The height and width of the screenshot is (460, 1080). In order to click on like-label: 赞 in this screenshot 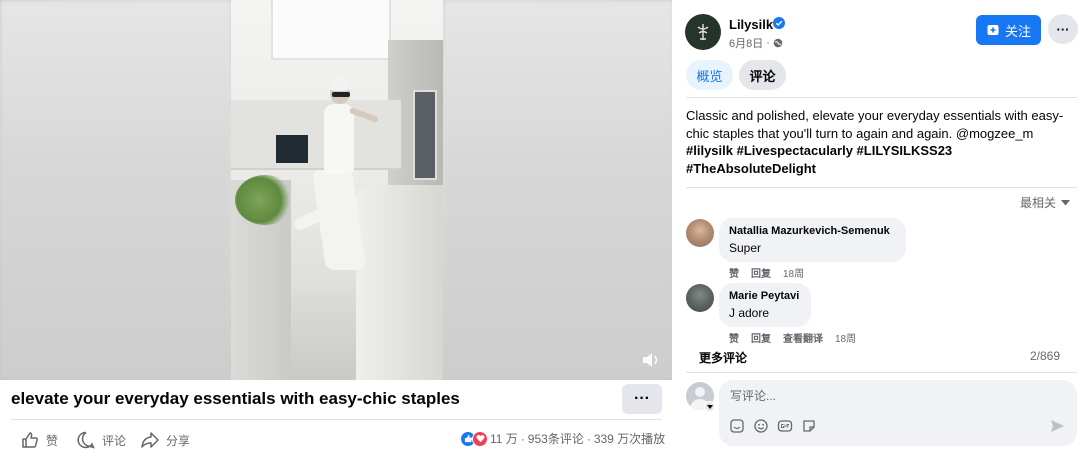, I will do `click(52, 440)`.